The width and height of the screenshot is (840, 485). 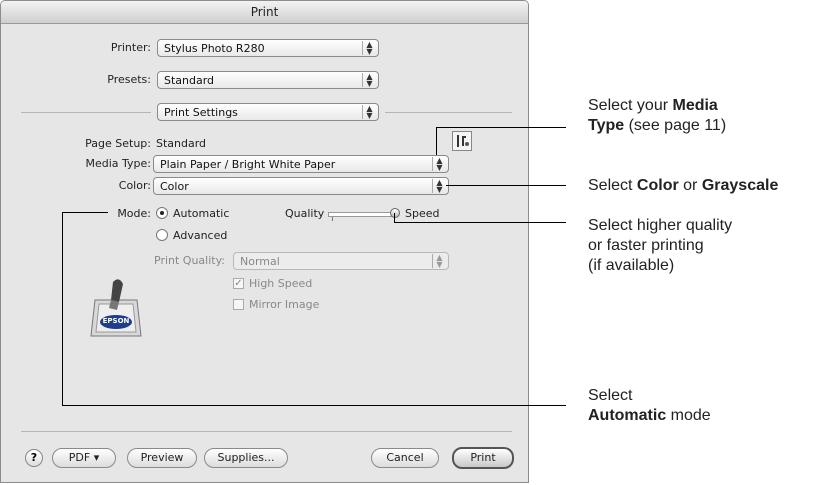 I want to click on mirror-image-checkbox, so click(x=238, y=304).